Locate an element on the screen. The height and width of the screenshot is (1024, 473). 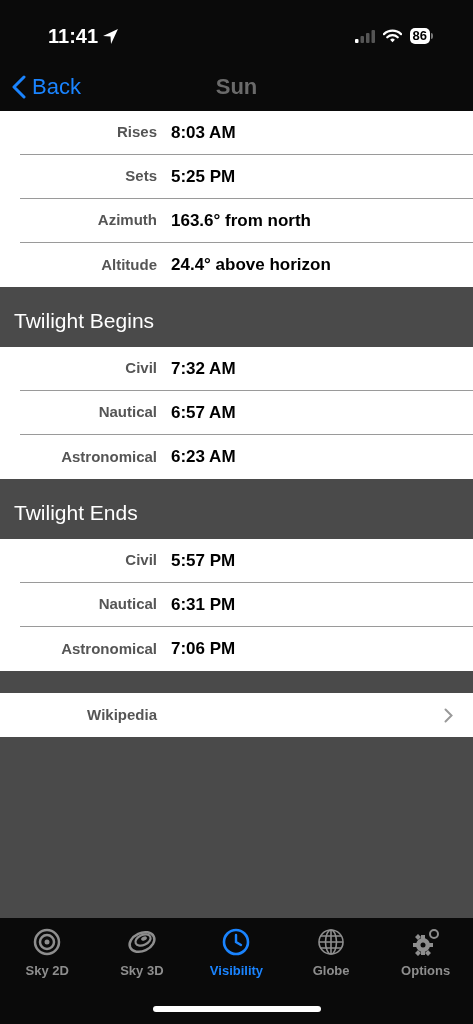
back-button: Back is located at coordinates (40, 86).